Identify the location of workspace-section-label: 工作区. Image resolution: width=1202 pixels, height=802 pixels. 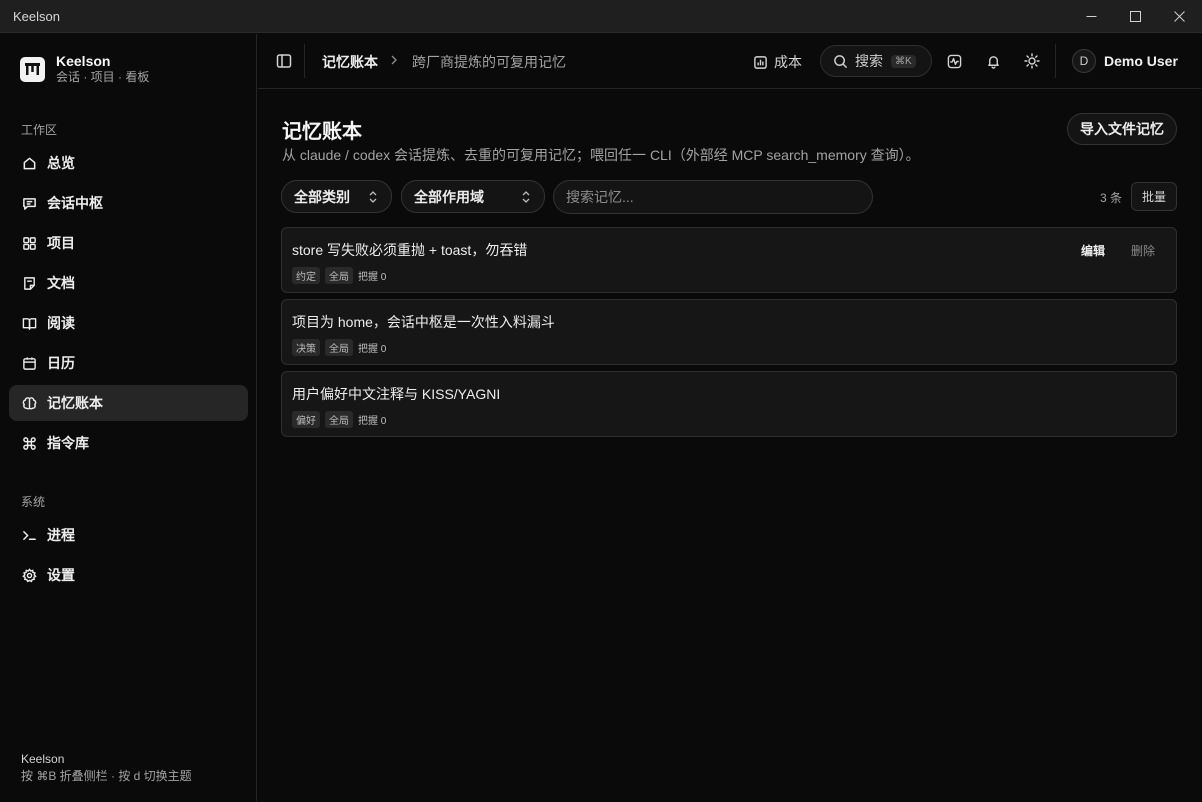
(39, 130).